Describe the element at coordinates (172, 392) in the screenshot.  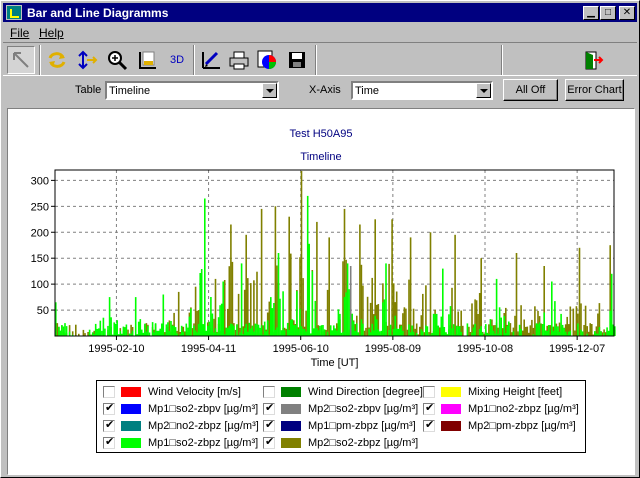
I see `legend-item: Wind Velocity [m/s]` at that location.